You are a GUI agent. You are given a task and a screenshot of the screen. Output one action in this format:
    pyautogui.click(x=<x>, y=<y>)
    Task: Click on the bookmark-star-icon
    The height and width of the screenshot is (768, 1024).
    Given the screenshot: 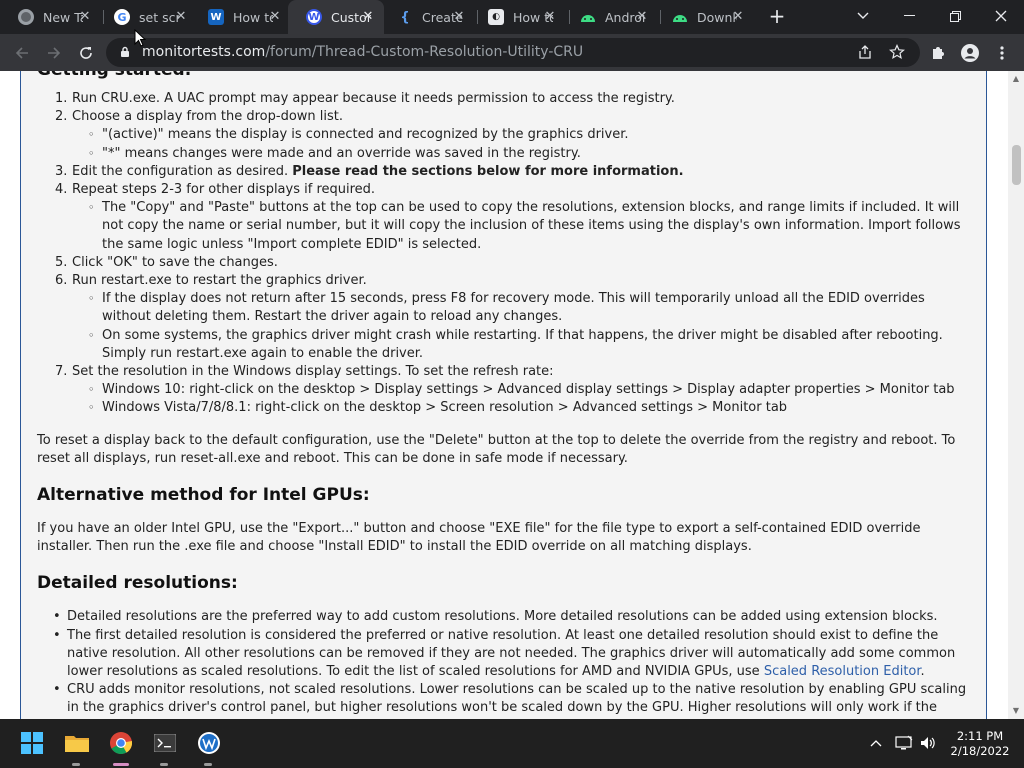 What is the action you would take?
    pyautogui.click(x=897, y=52)
    